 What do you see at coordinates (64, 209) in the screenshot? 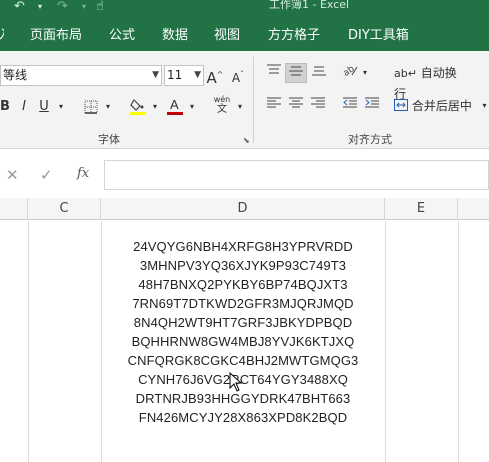
I see `column-header-c: C` at bounding box center [64, 209].